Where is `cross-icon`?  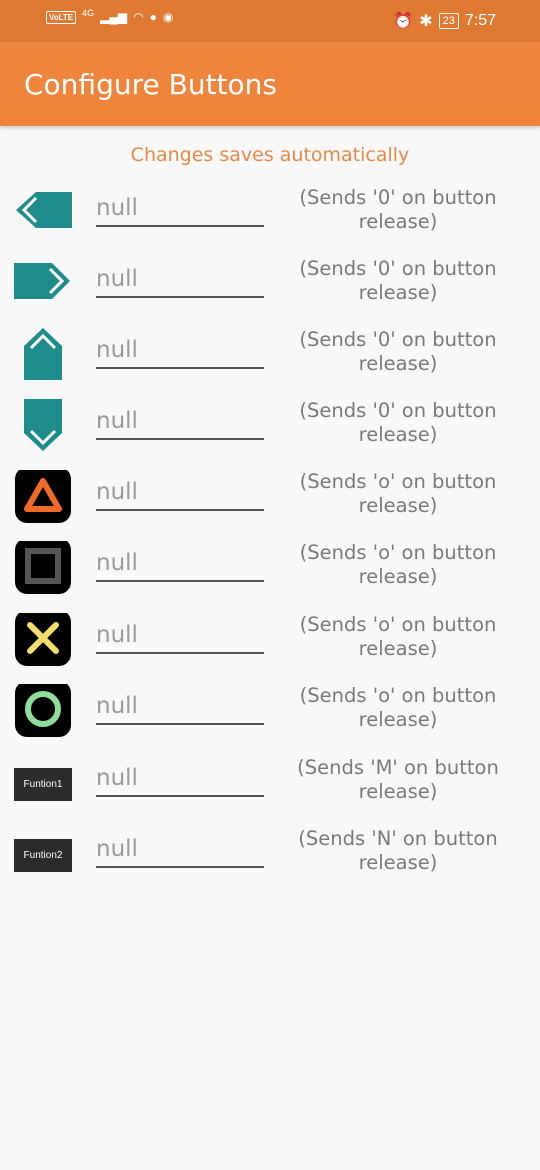 cross-icon is located at coordinates (43, 642).